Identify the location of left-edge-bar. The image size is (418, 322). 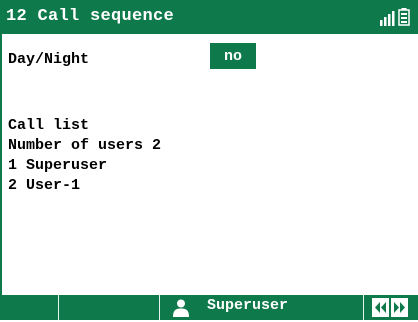
(1, 164).